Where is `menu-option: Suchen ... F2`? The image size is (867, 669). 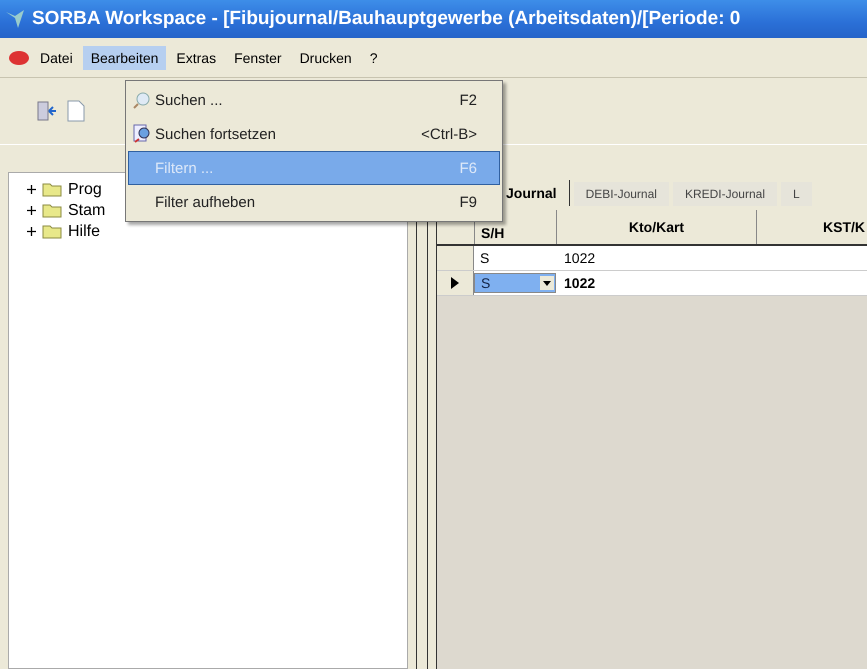 menu-option: Suchen ... F2 is located at coordinates (314, 100).